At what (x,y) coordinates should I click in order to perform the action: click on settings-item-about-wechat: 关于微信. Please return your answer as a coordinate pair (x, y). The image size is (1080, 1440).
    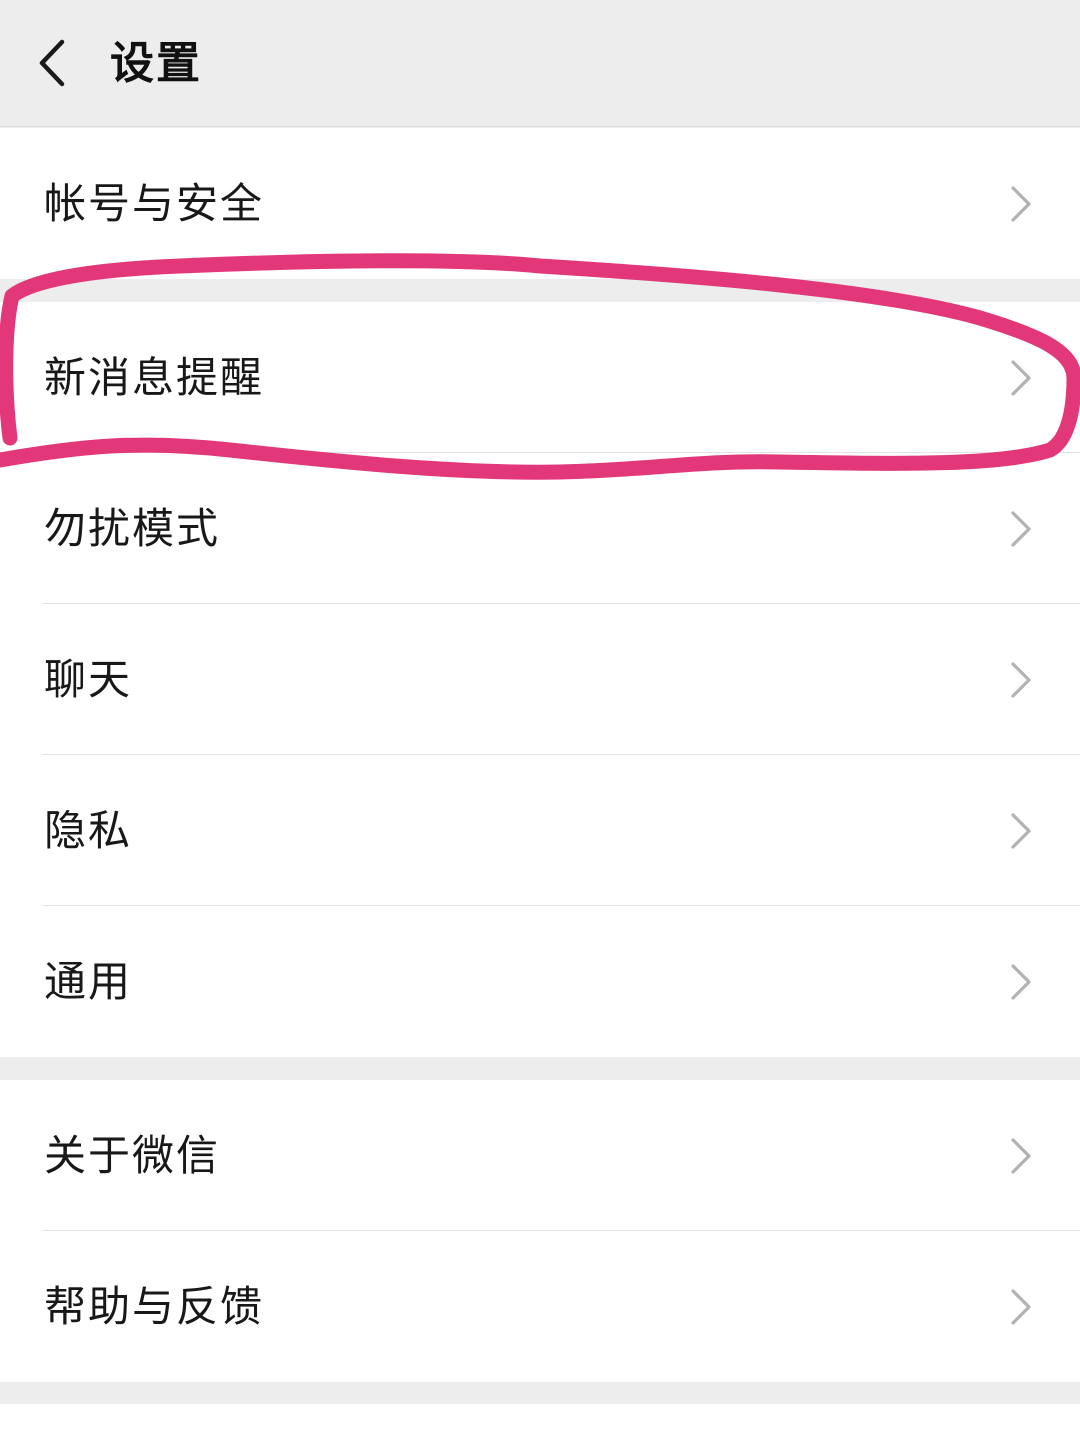
    Looking at the image, I should click on (540, 1155).